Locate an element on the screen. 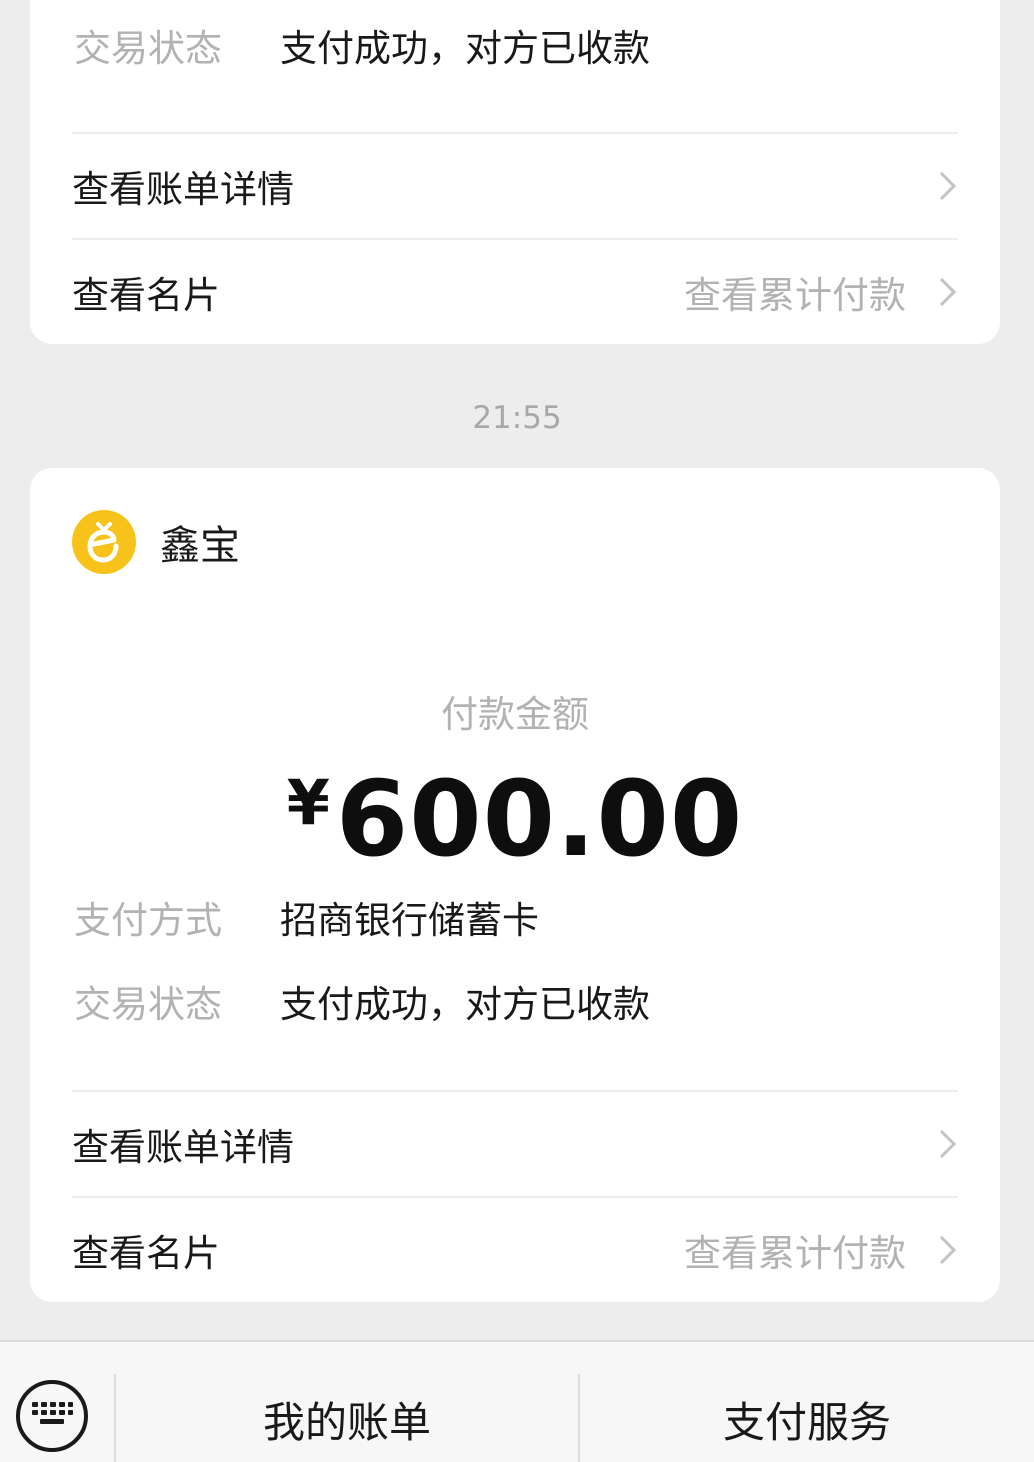 This screenshot has height=1462, width=1034. merchant-name: 鑫宝 is located at coordinates (200, 546).